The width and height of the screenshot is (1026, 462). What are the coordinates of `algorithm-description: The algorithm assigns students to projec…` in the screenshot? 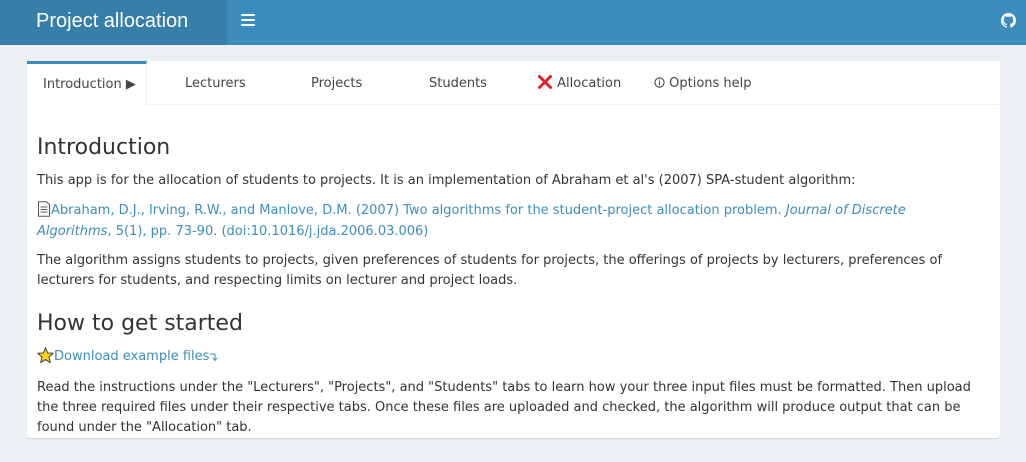 It's located at (490, 270).